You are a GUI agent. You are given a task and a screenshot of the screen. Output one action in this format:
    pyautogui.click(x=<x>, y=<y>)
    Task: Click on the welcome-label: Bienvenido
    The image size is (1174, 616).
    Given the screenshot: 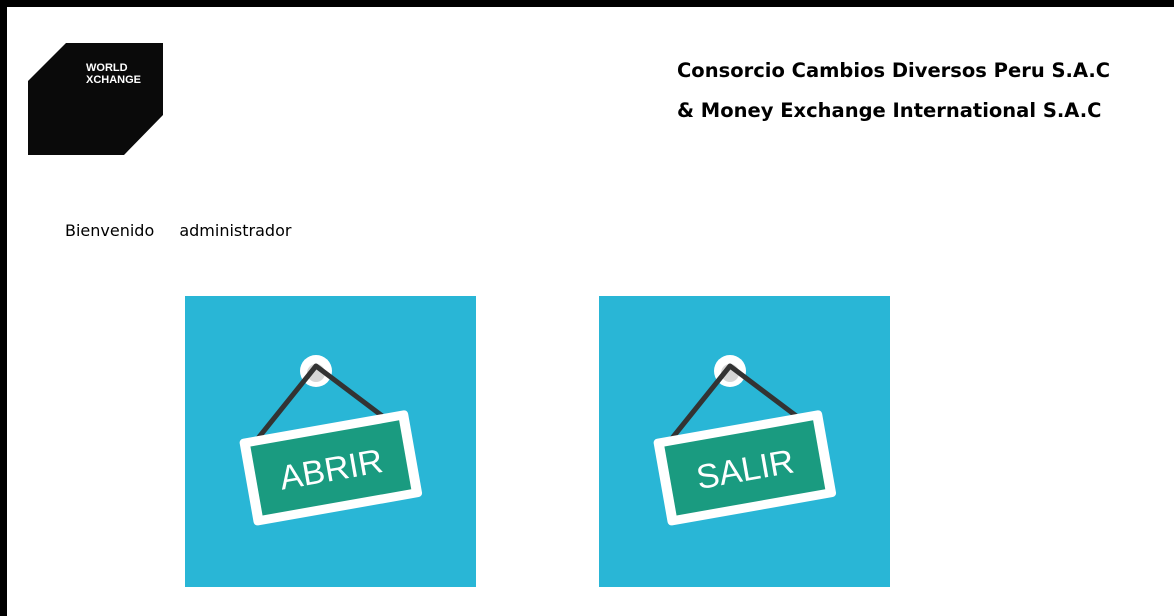 What is the action you would take?
    pyautogui.click(x=110, y=230)
    